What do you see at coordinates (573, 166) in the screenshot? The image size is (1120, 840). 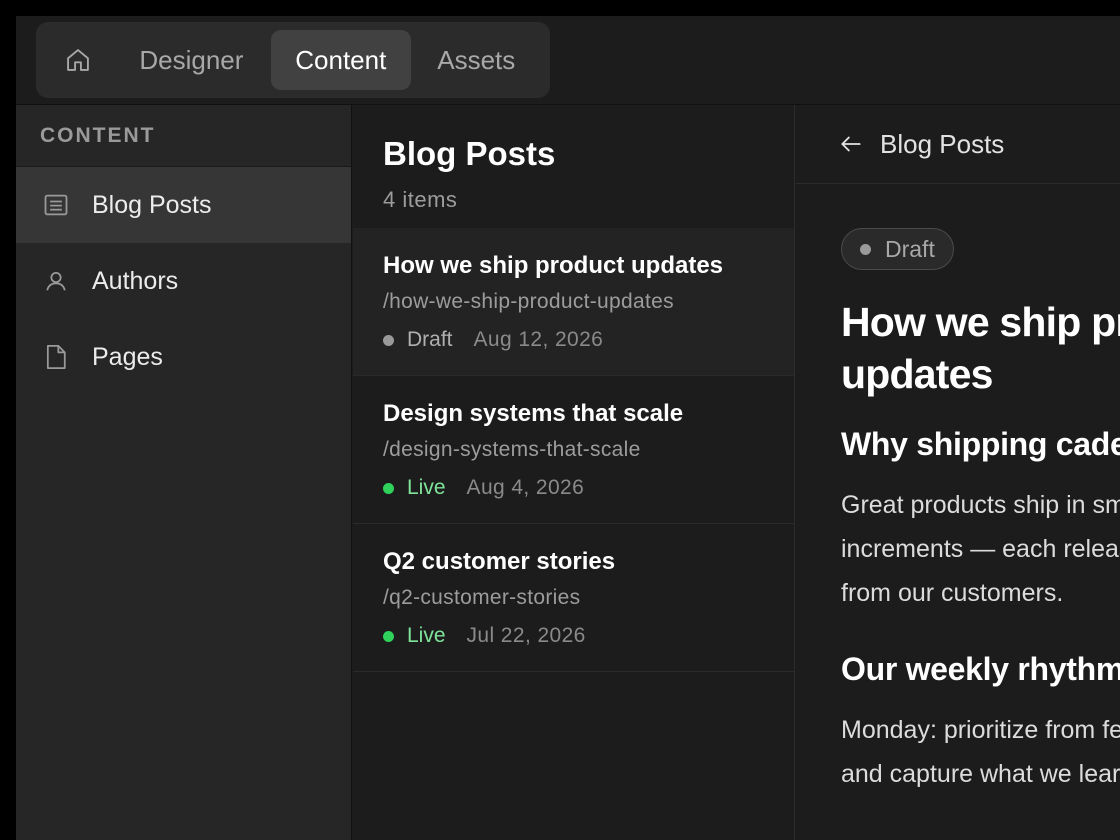 I see `list-header: Blog Posts 4 items` at bounding box center [573, 166].